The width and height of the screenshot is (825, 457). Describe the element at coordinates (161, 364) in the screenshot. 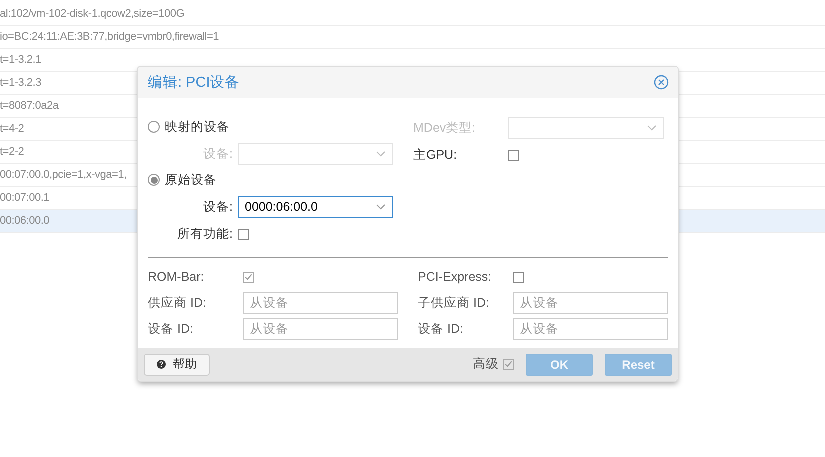

I see `help-icon` at that location.